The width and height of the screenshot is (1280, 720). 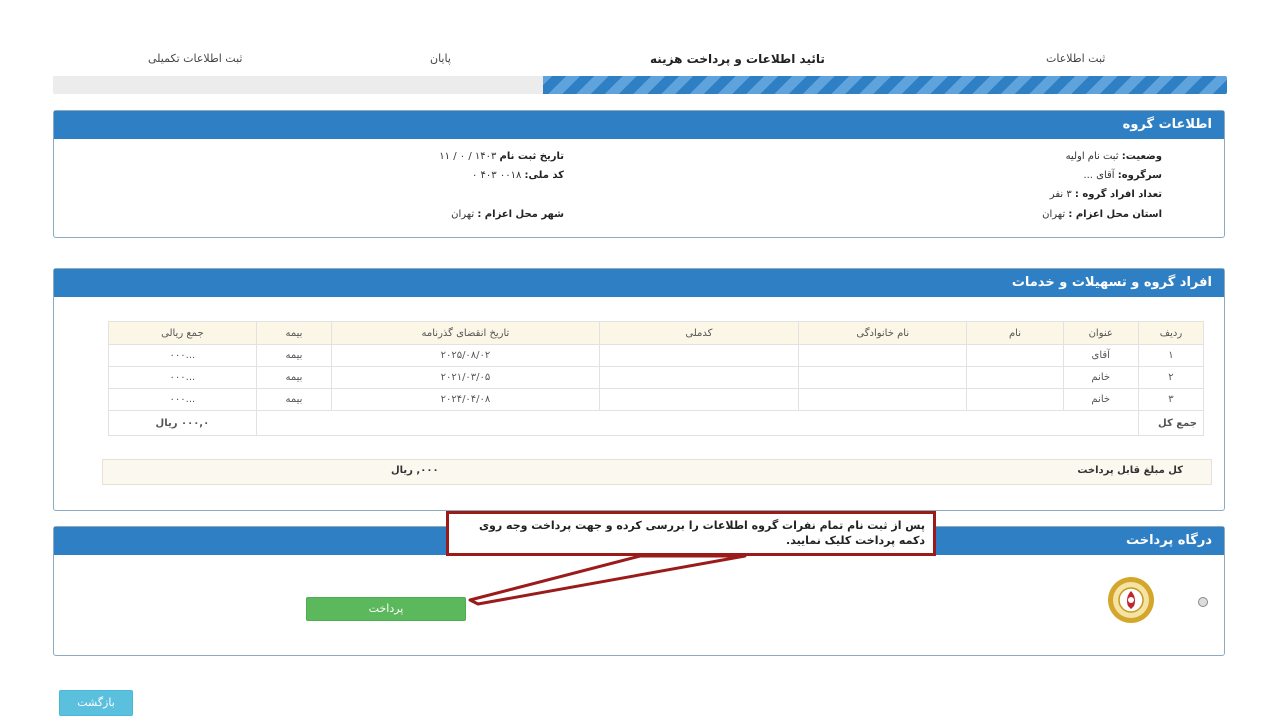 I want to click on callout-arrow-icon, so click(x=607, y=580).